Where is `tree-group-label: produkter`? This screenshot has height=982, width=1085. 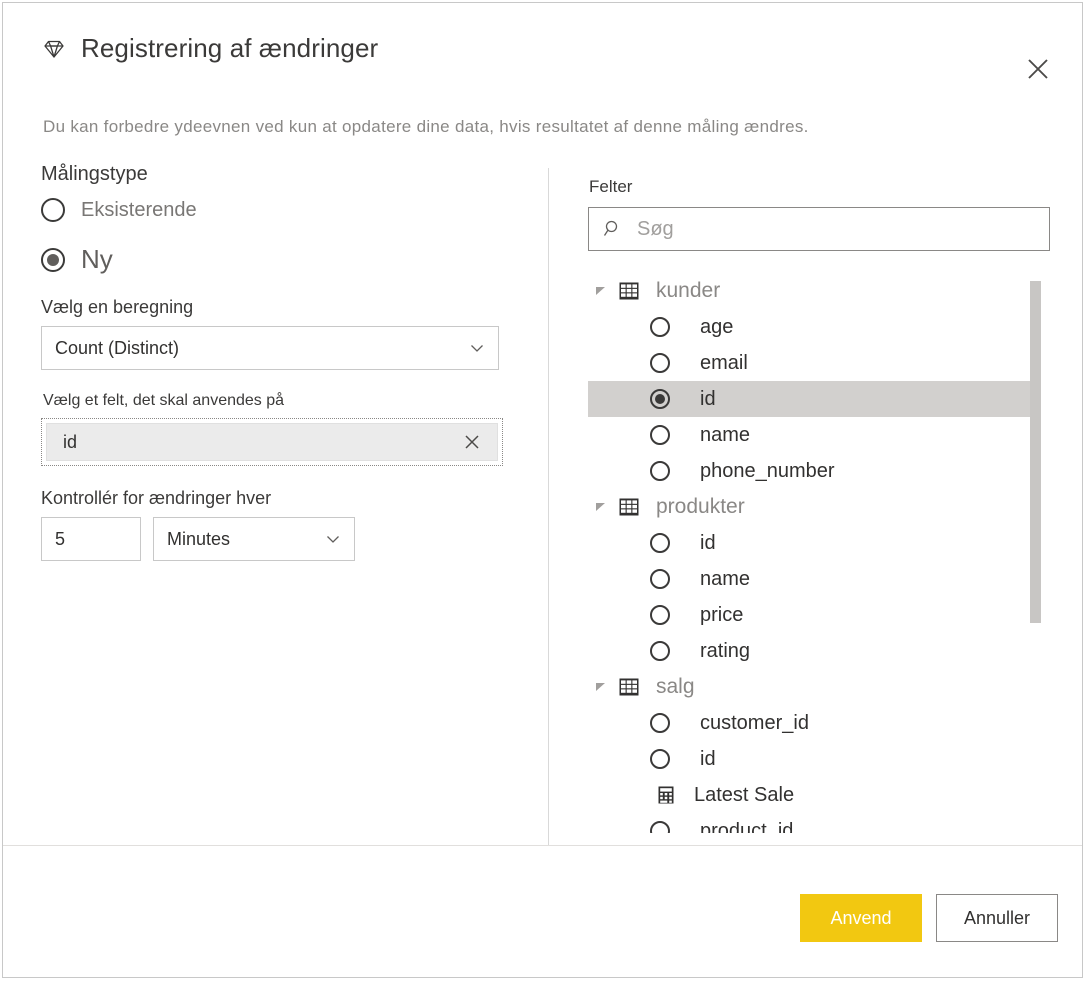
tree-group-label: produkter is located at coordinates (700, 506).